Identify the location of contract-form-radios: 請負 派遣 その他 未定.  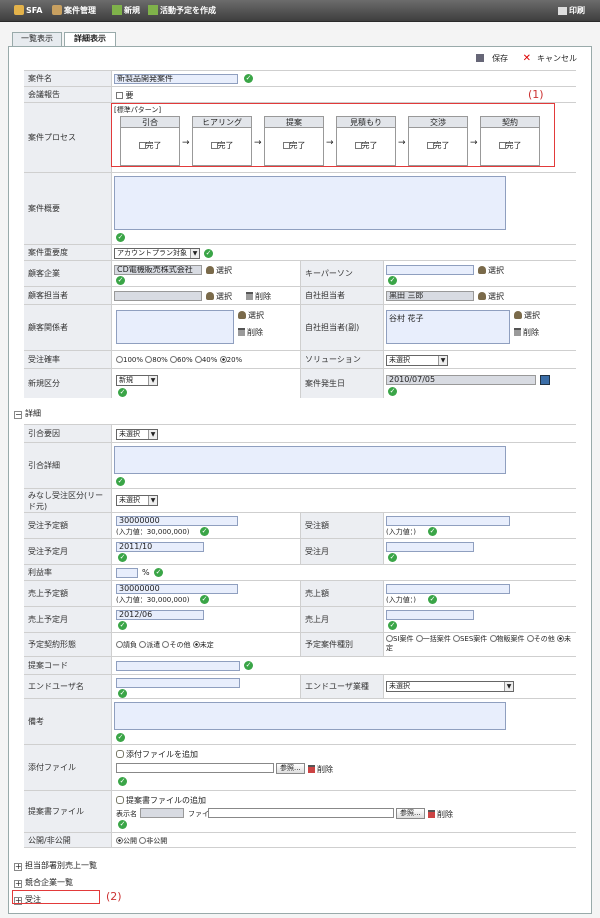
(165, 645).